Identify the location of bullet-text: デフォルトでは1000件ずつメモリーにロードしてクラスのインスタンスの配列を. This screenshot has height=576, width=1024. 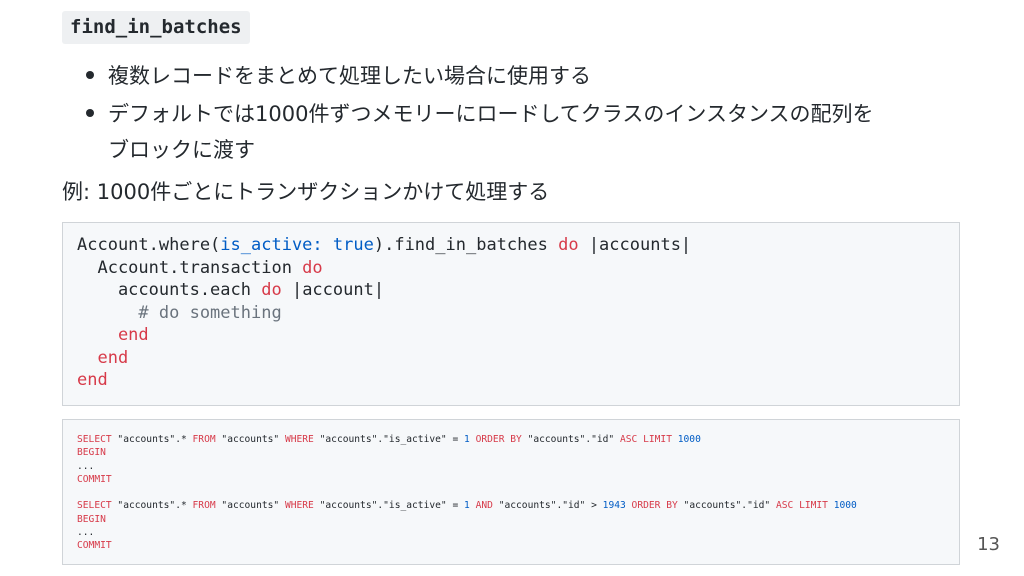
(491, 114).